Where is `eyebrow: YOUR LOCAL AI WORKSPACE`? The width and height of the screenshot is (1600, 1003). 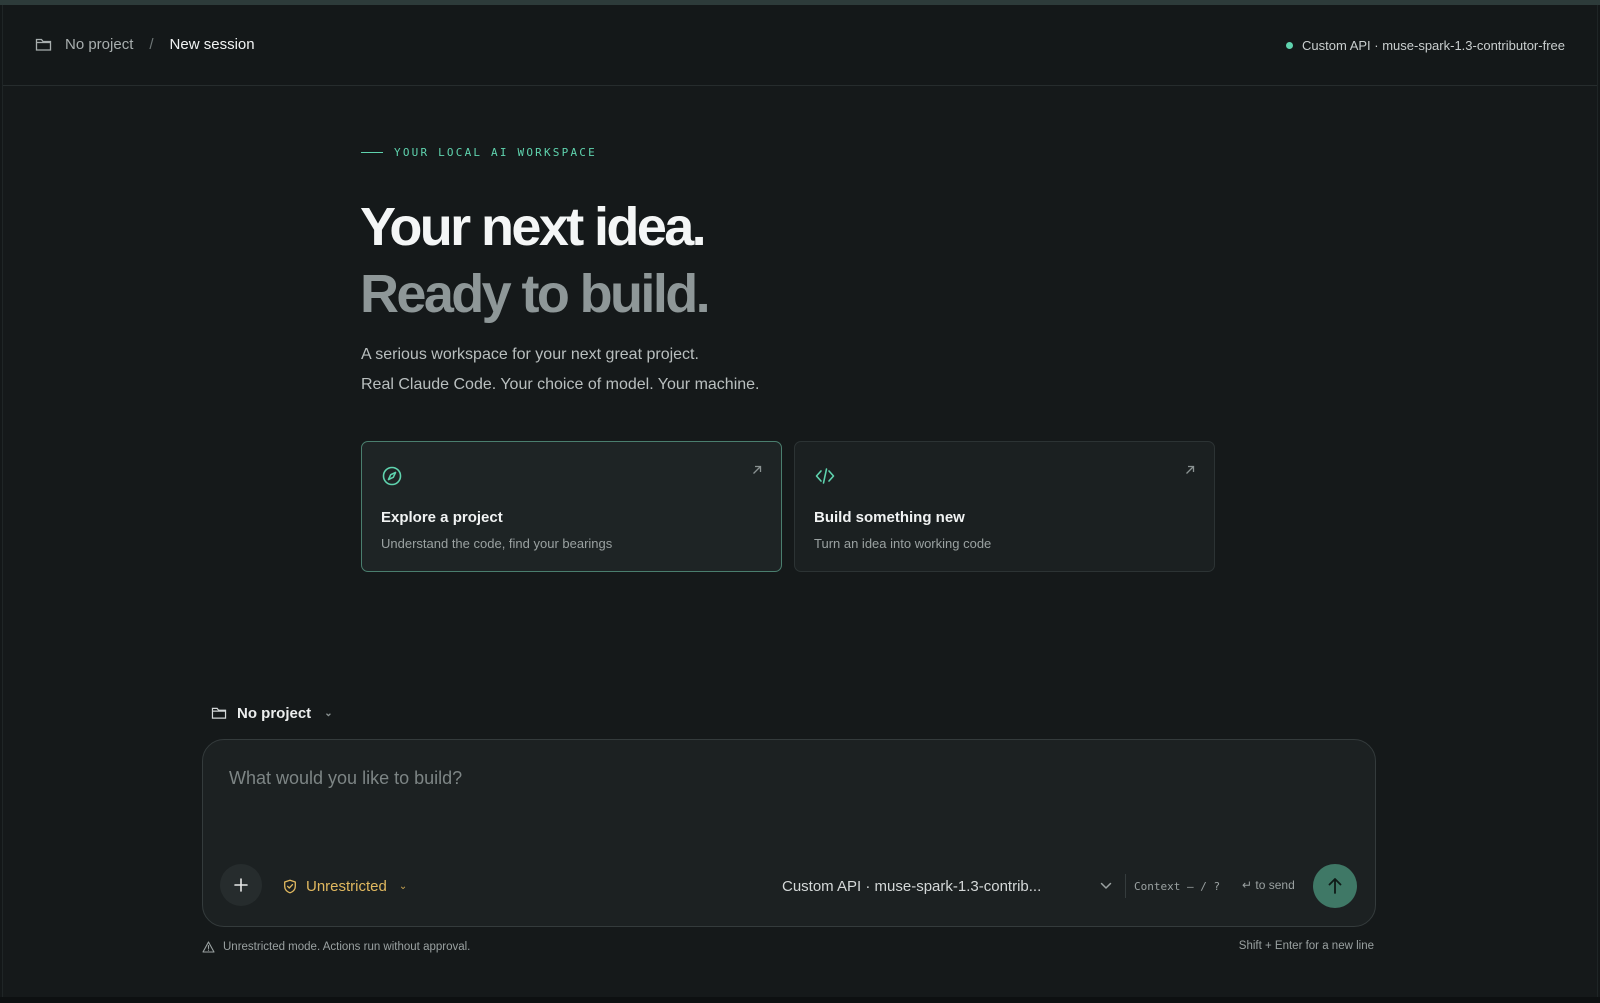
eyebrow: YOUR LOCAL AI WORKSPACE is located at coordinates (479, 152).